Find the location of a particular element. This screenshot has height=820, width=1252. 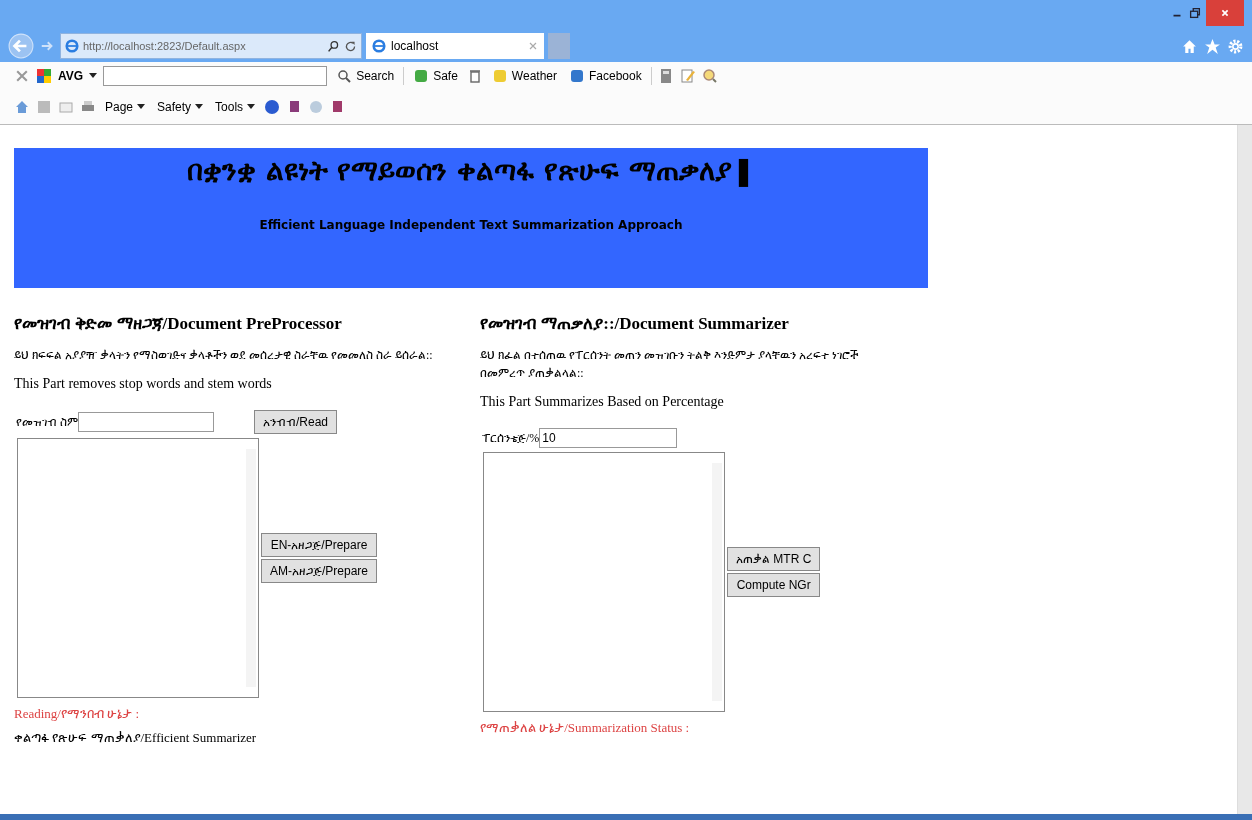

restore-icon is located at coordinates (1195, 13).